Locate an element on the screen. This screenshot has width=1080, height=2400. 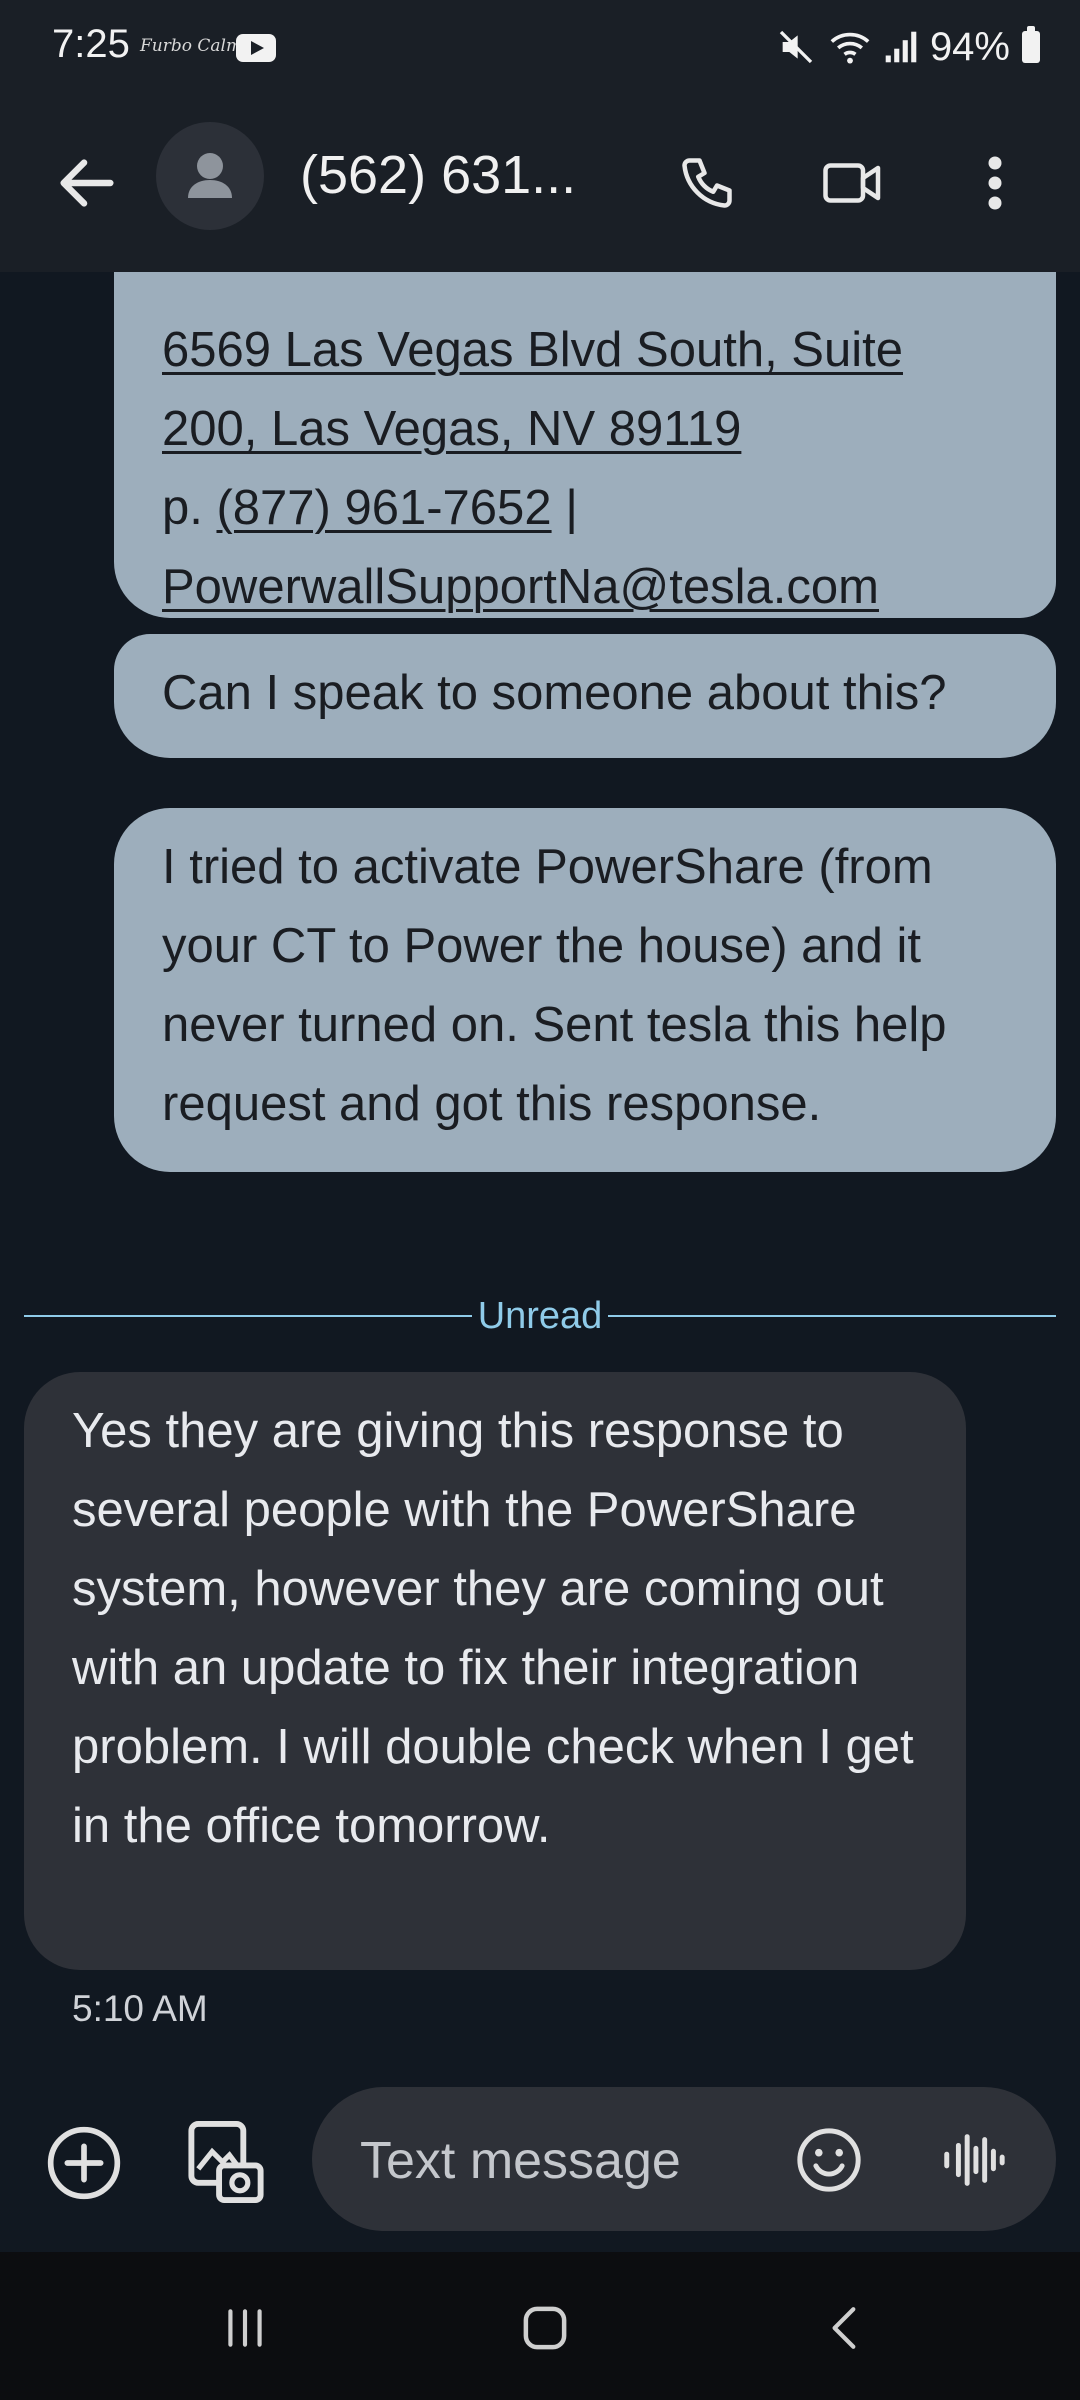
message-input-placeholder: Text message is located at coordinates (520, 2161).